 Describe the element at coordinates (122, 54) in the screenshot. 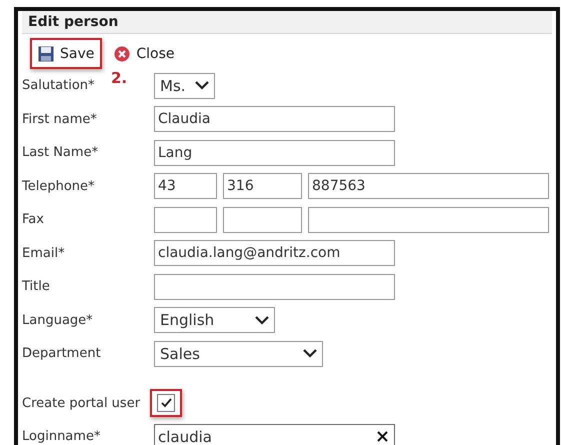

I see `close-icon` at that location.